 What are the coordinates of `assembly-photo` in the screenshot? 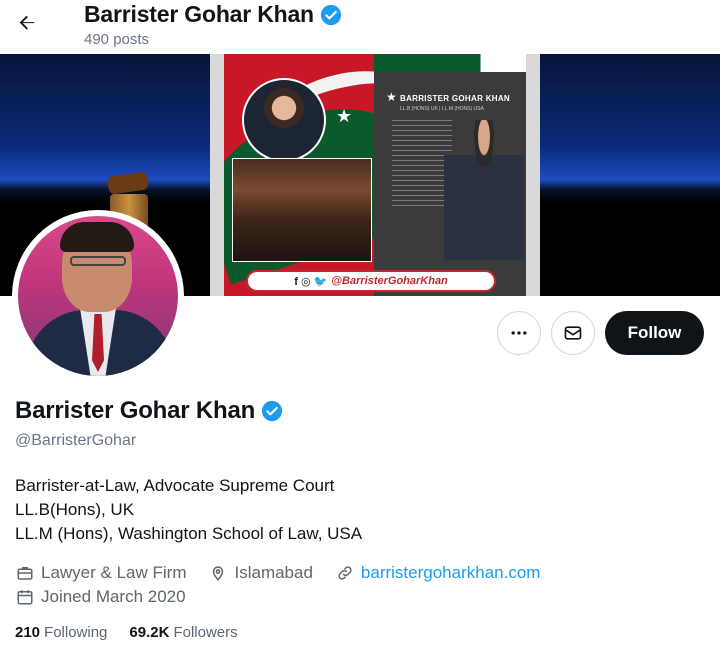 It's located at (302, 210).